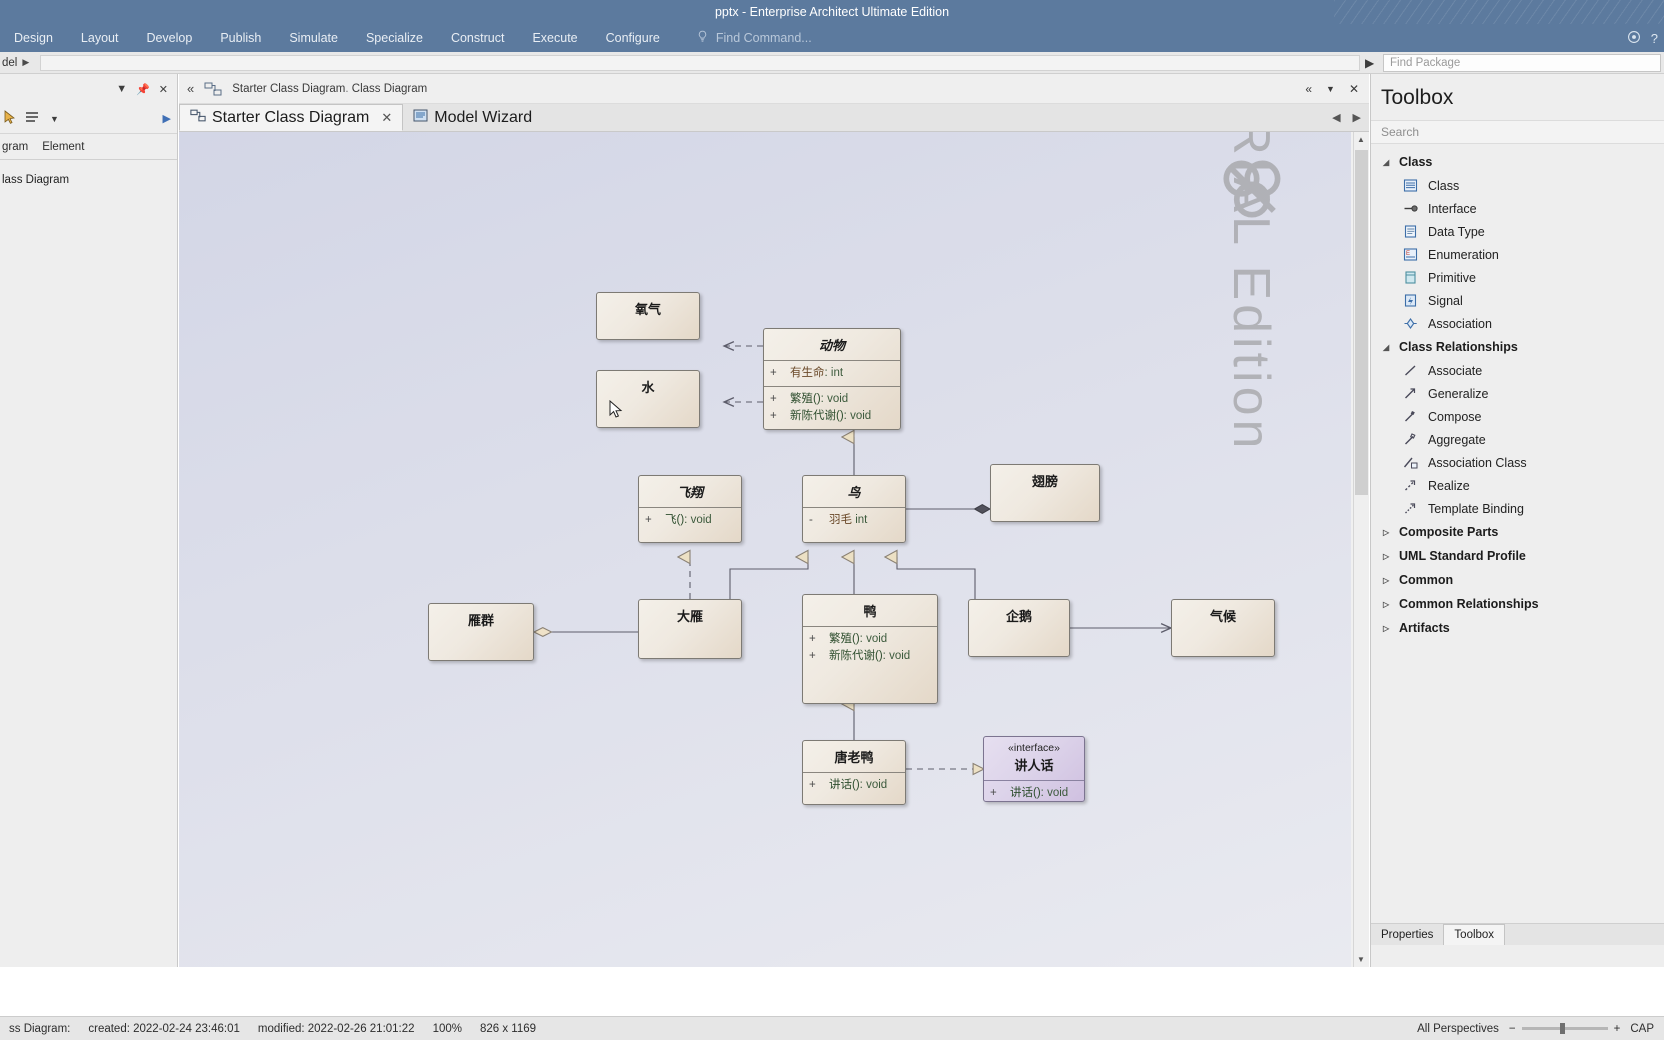 The image size is (1664, 1040). Describe the element at coordinates (1361, 549) in the screenshot. I see `canvas-vertical-scrollbar: ▲ ▼` at that location.